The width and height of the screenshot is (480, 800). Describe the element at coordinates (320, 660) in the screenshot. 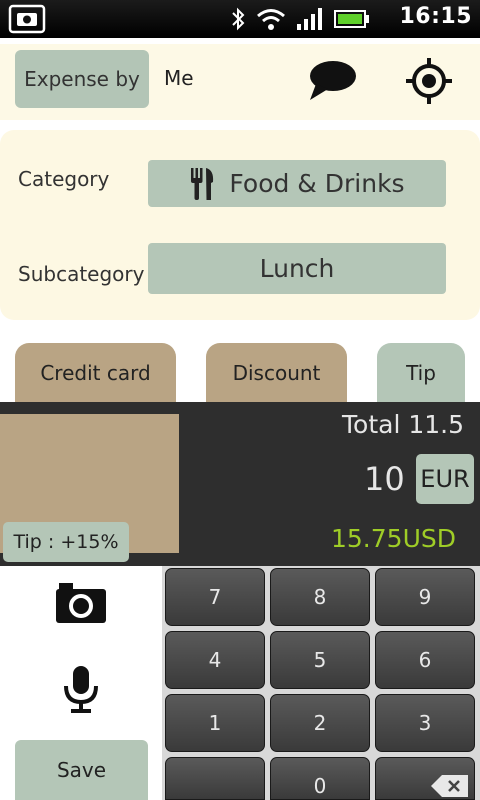

I see `key-5: 5` at that location.